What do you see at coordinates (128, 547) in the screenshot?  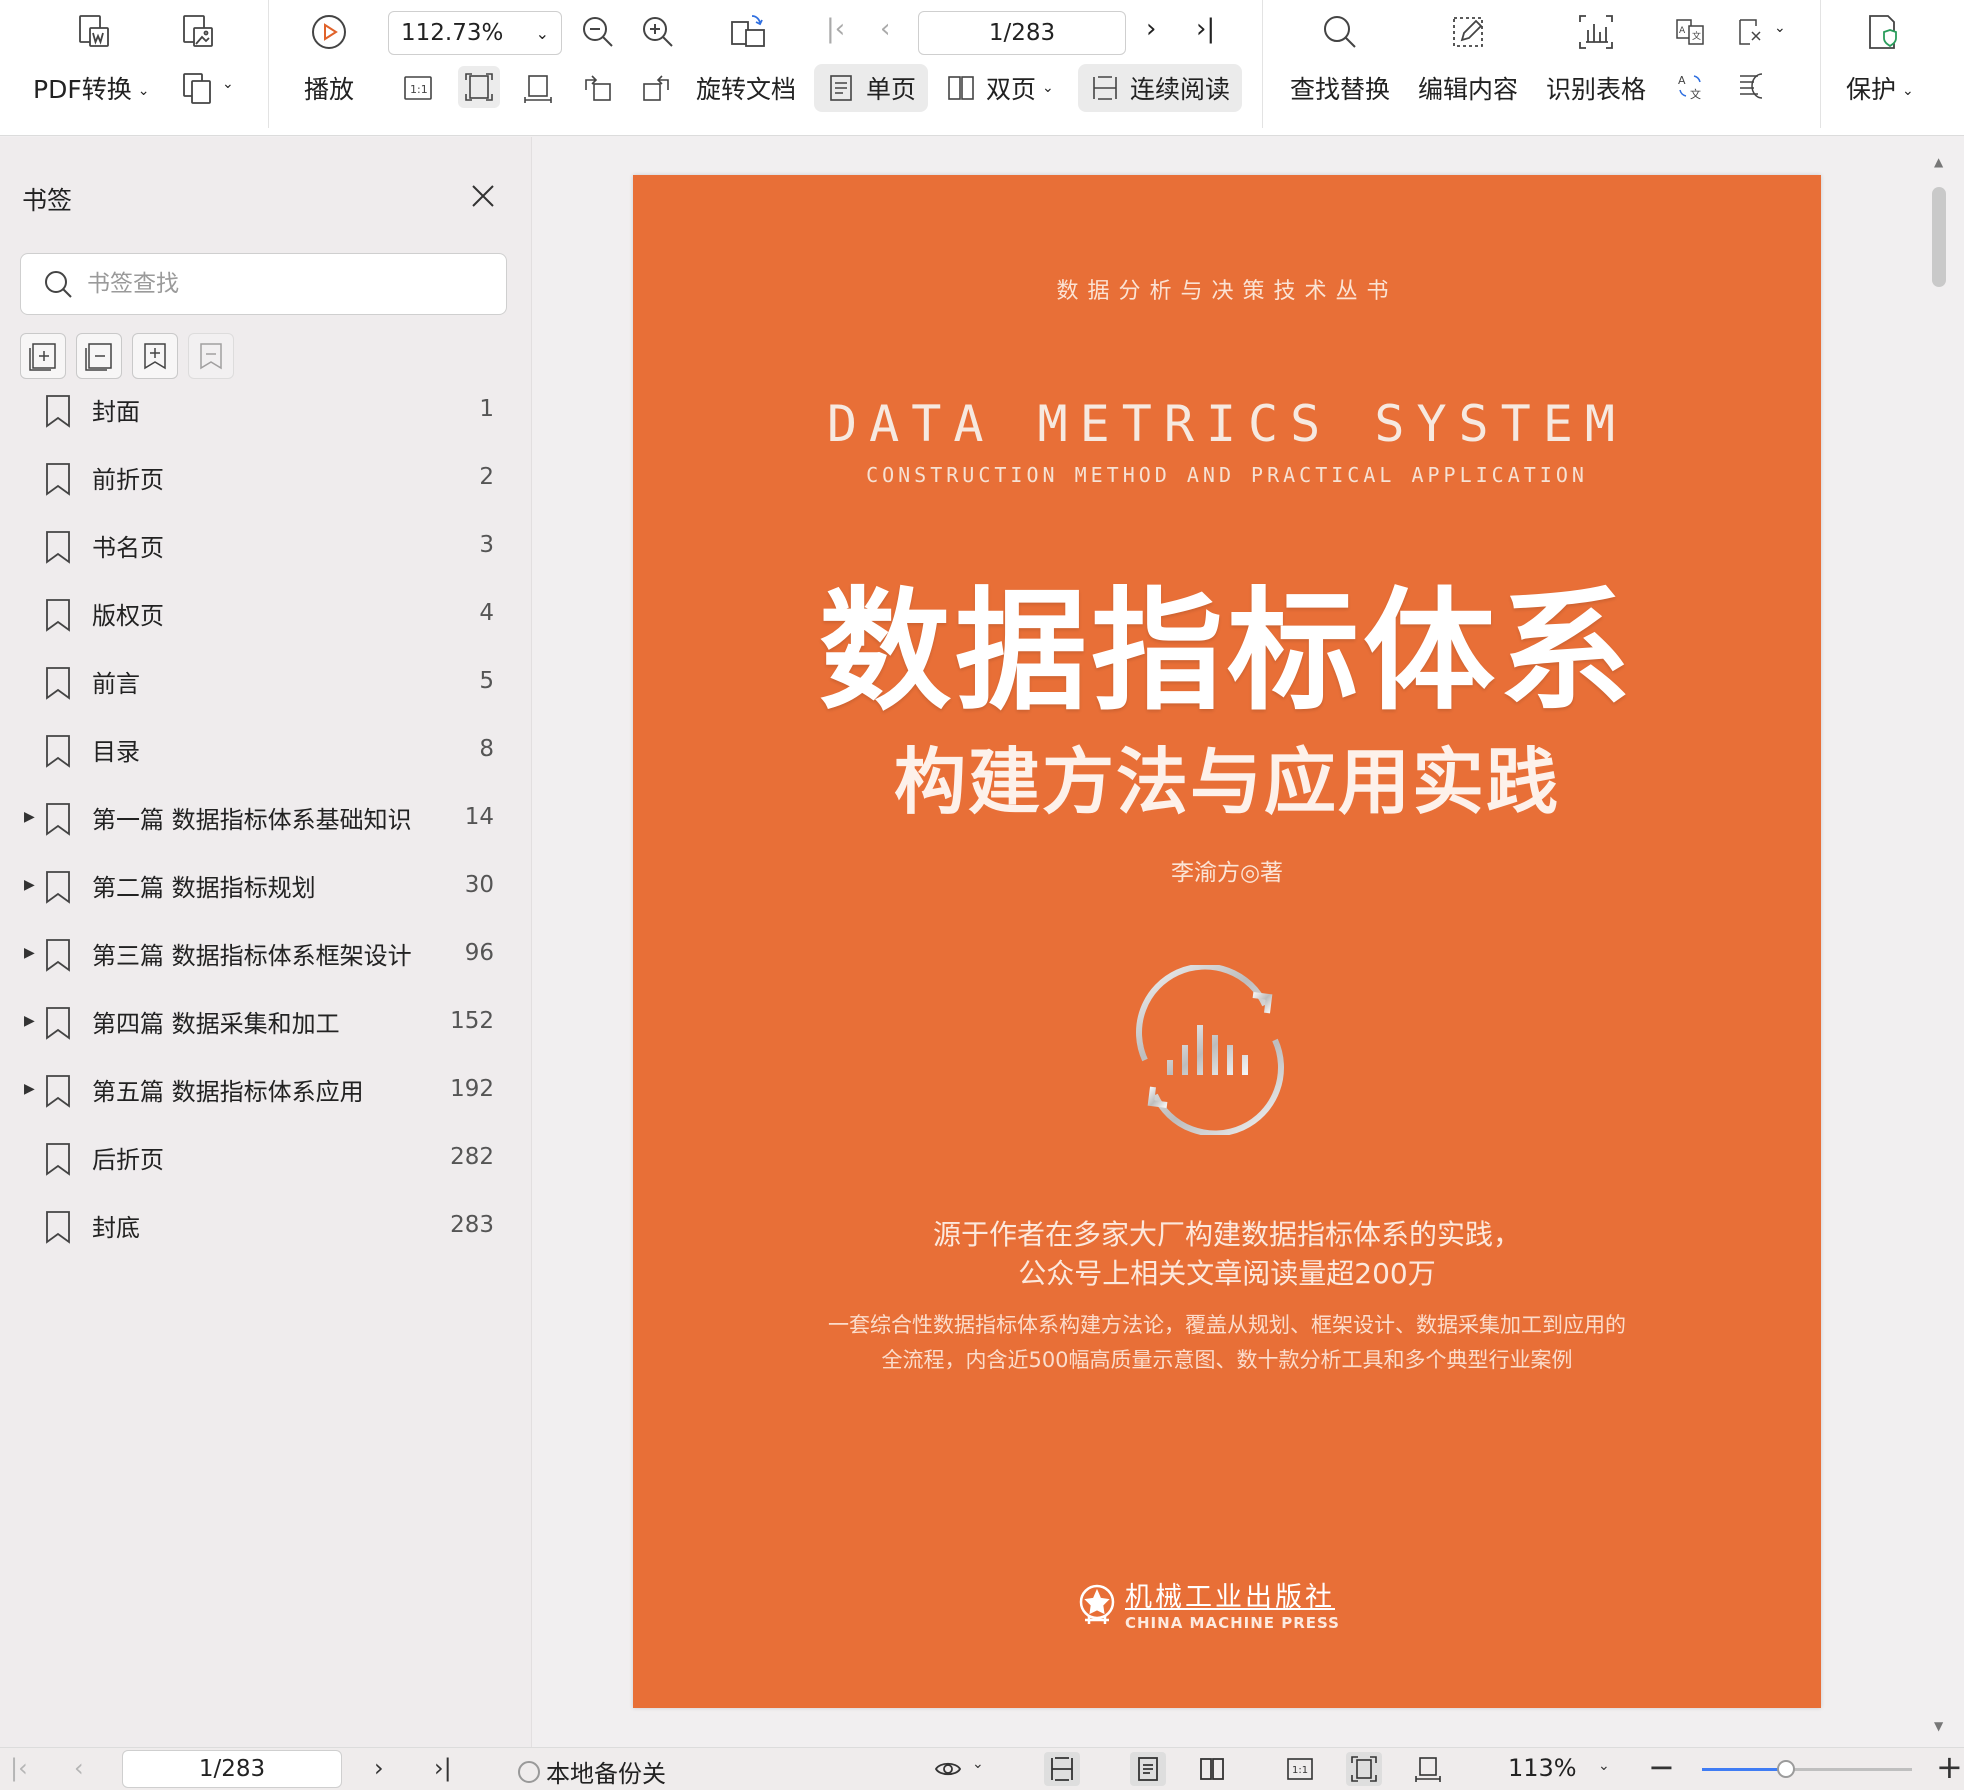 I see `bookmark-label: 书名页` at bounding box center [128, 547].